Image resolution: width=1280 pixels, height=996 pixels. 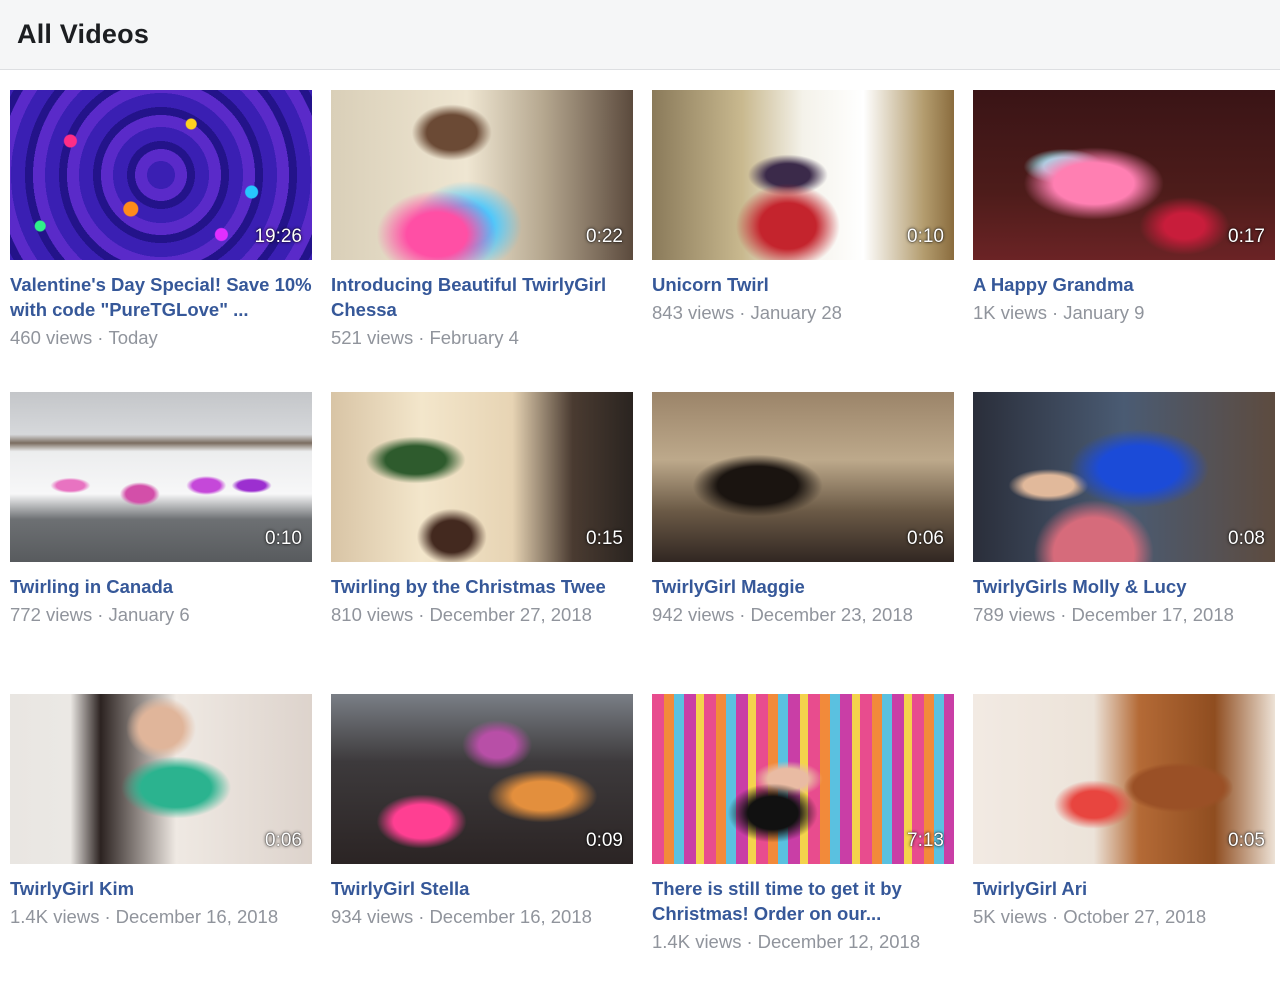 I want to click on video-thumbnail: 0:15, so click(x=482, y=477).